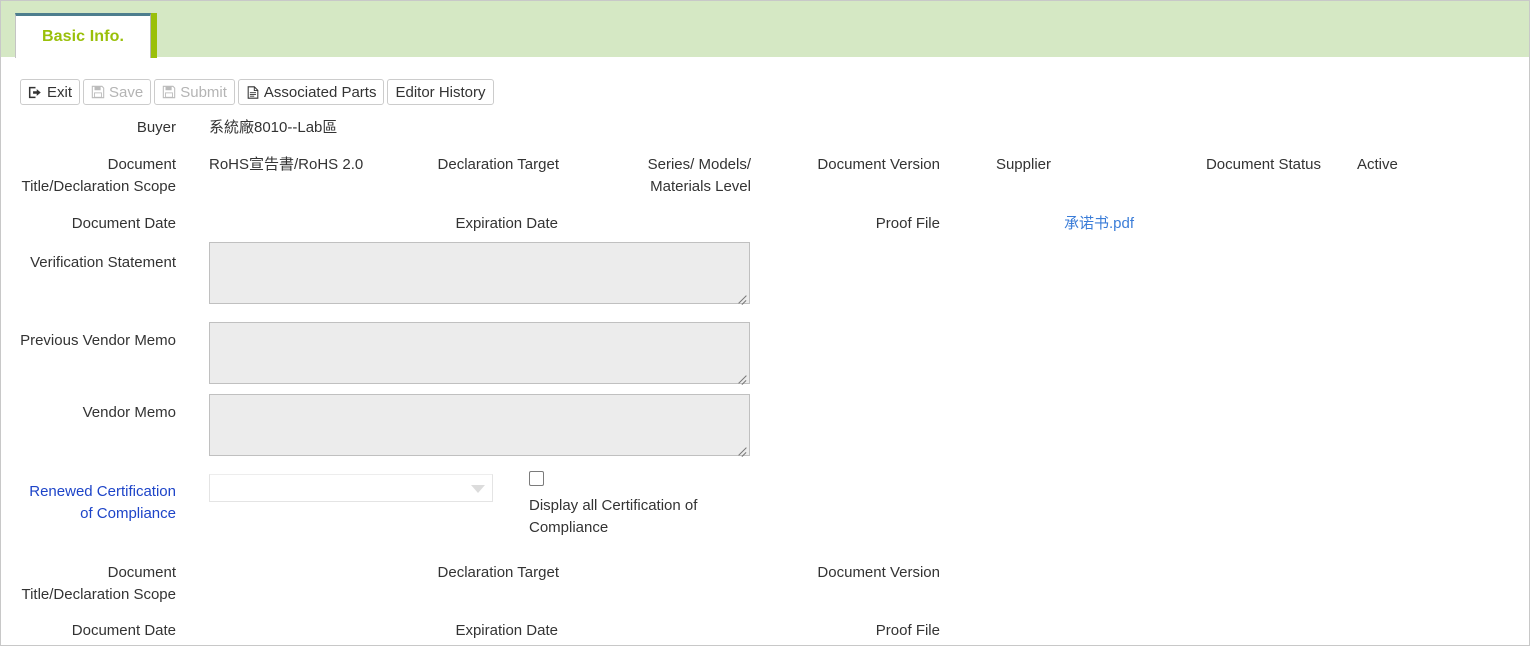 The image size is (1530, 646). Describe the element at coordinates (88, 176) in the screenshot. I see `document-title-label: Document Title/Declaration Scope` at that location.